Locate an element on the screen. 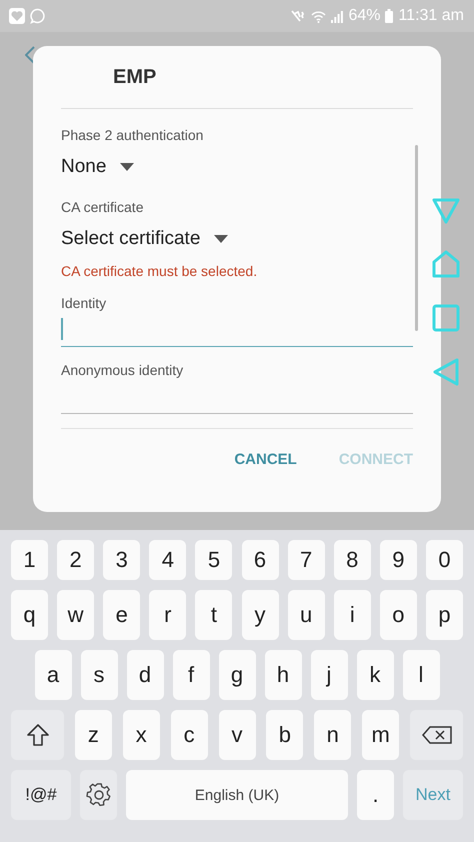 The height and width of the screenshot is (842, 474). key: g is located at coordinates (237, 675).